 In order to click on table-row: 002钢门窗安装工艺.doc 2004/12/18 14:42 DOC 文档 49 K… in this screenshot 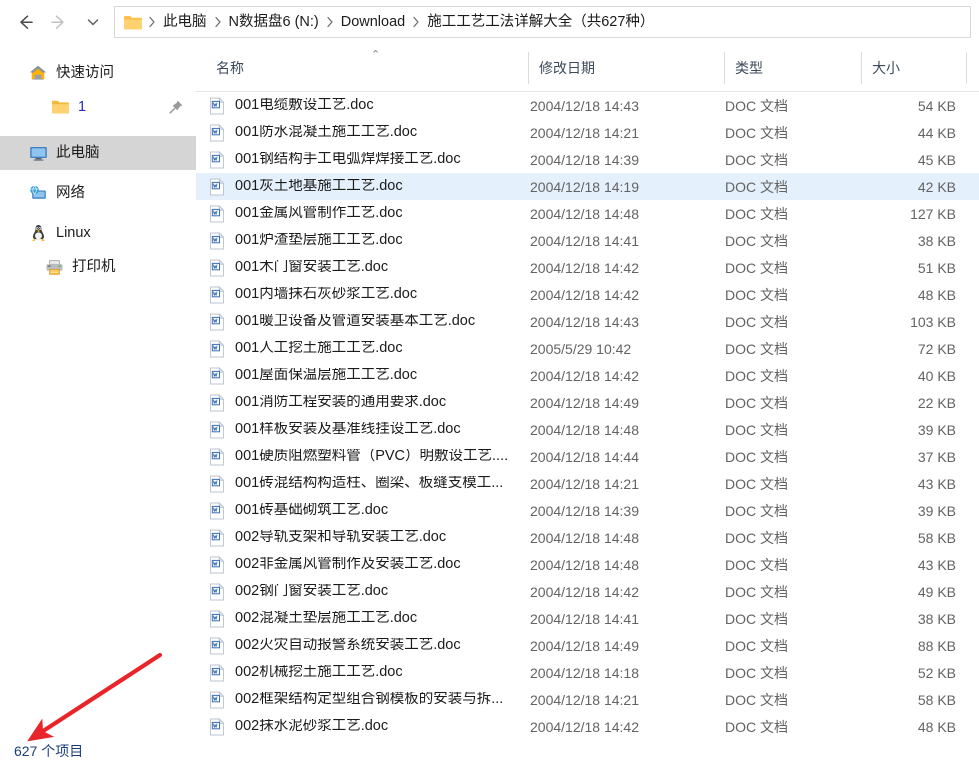, I will do `click(587, 591)`.